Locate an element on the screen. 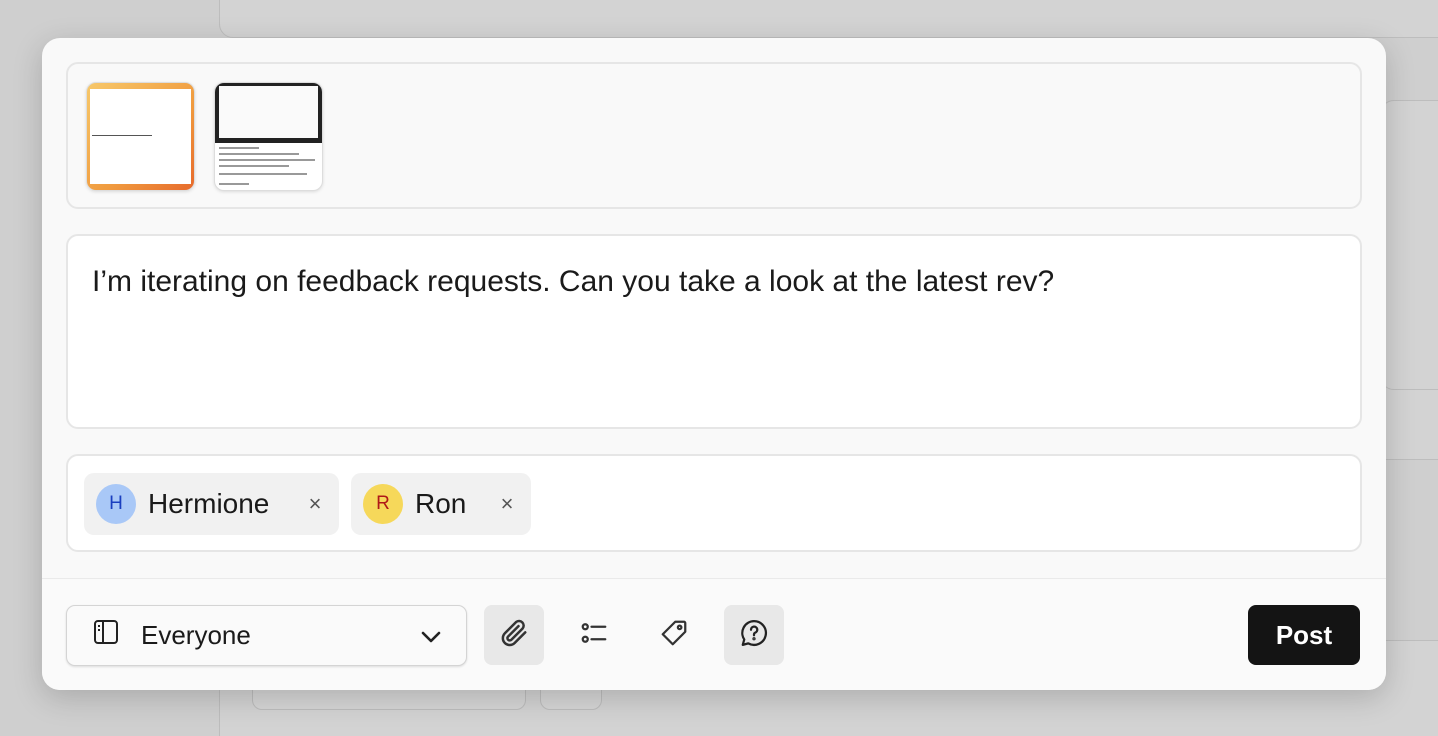  recipient-chip-ron: R Ron × is located at coordinates (441, 504).